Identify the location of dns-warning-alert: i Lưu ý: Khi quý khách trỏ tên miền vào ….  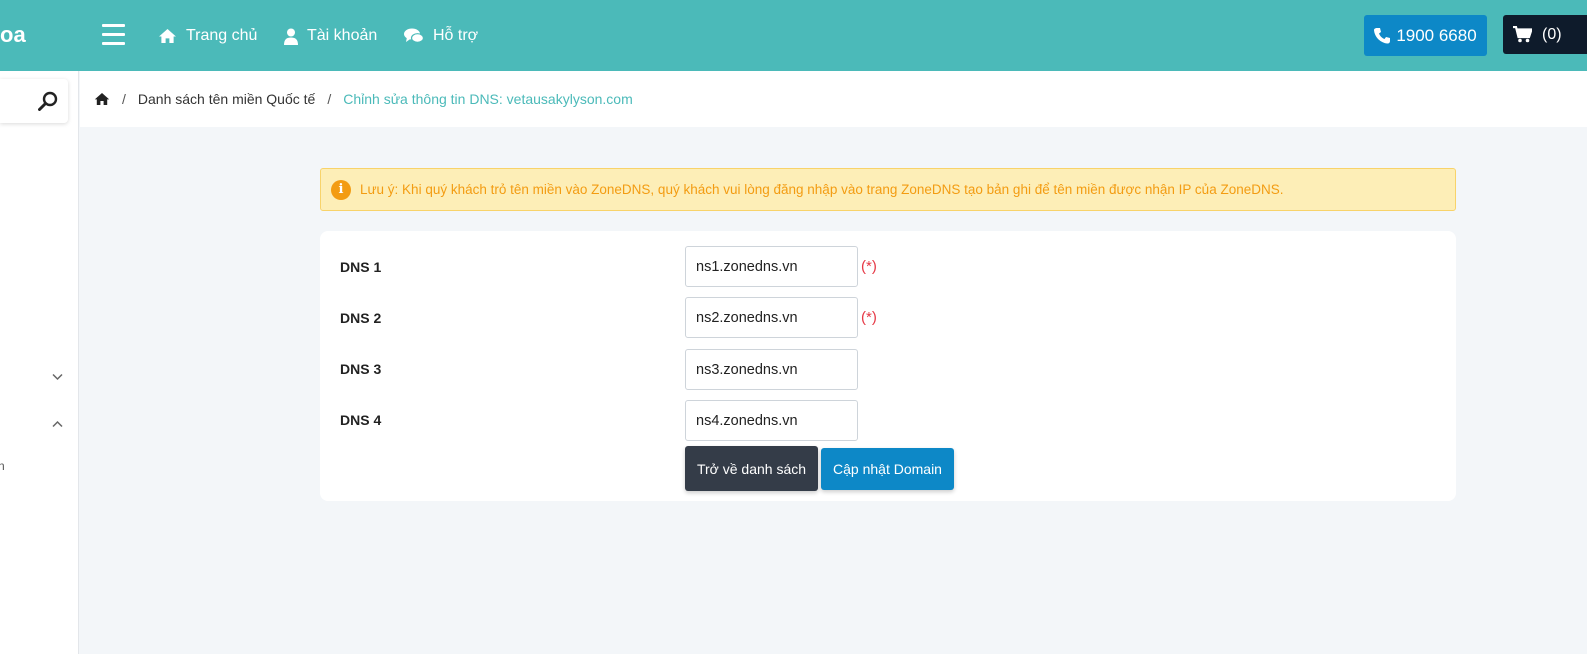
(888, 189).